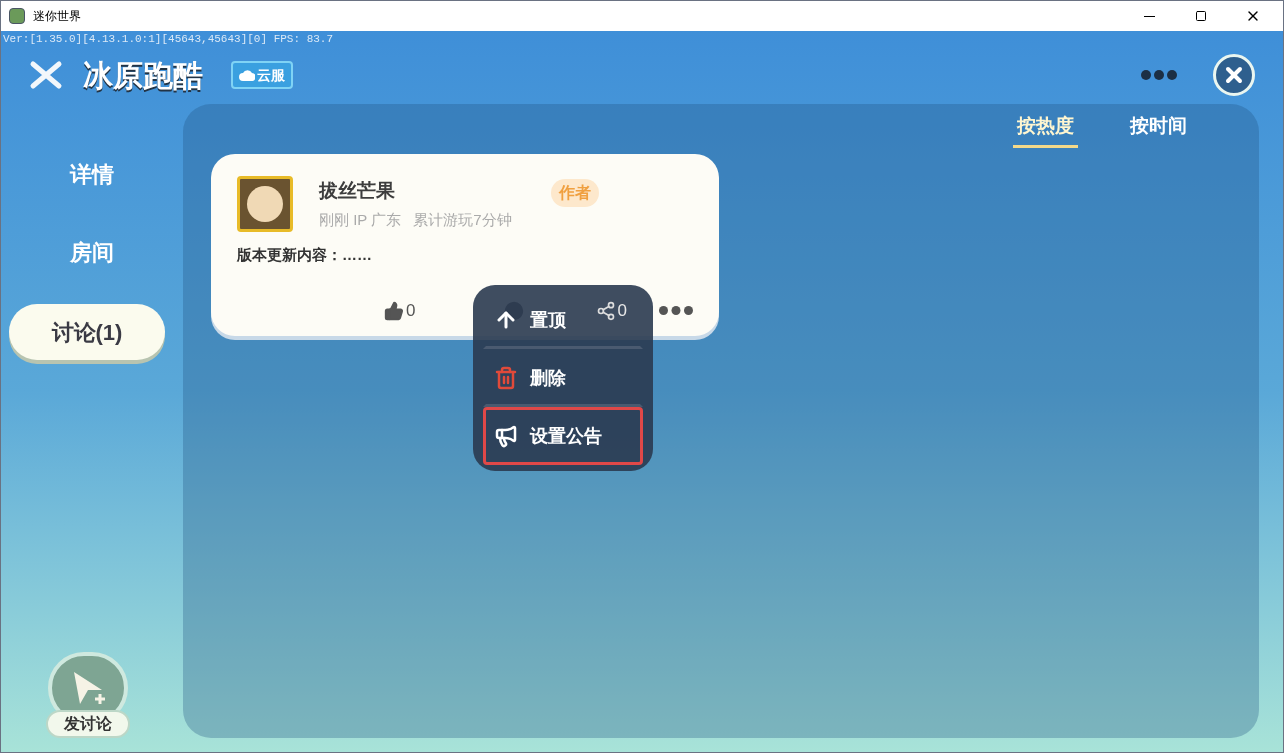 This screenshot has width=1284, height=753. Describe the element at coordinates (411, 311) in the screenshot. I see `like-count: 0` at that location.